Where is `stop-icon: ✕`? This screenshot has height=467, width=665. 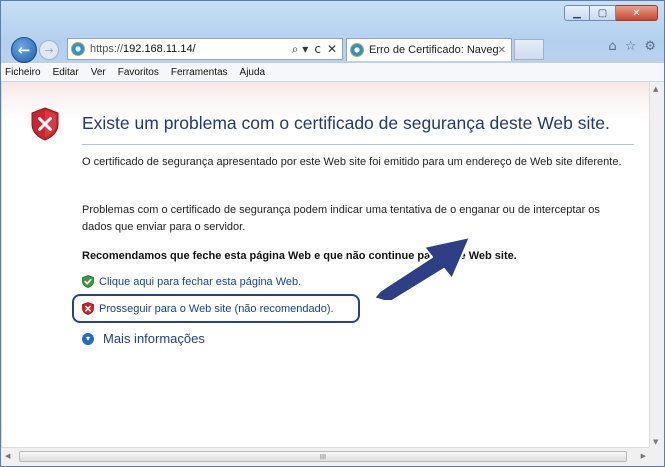
stop-icon: ✕ is located at coordinates (332, 49).